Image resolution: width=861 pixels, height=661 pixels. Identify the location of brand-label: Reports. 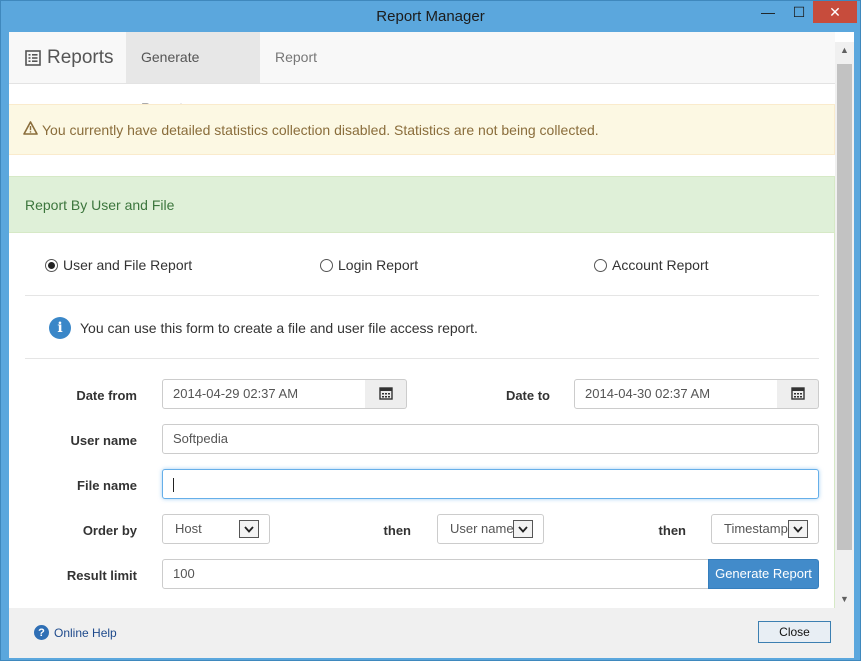
(80, 57).